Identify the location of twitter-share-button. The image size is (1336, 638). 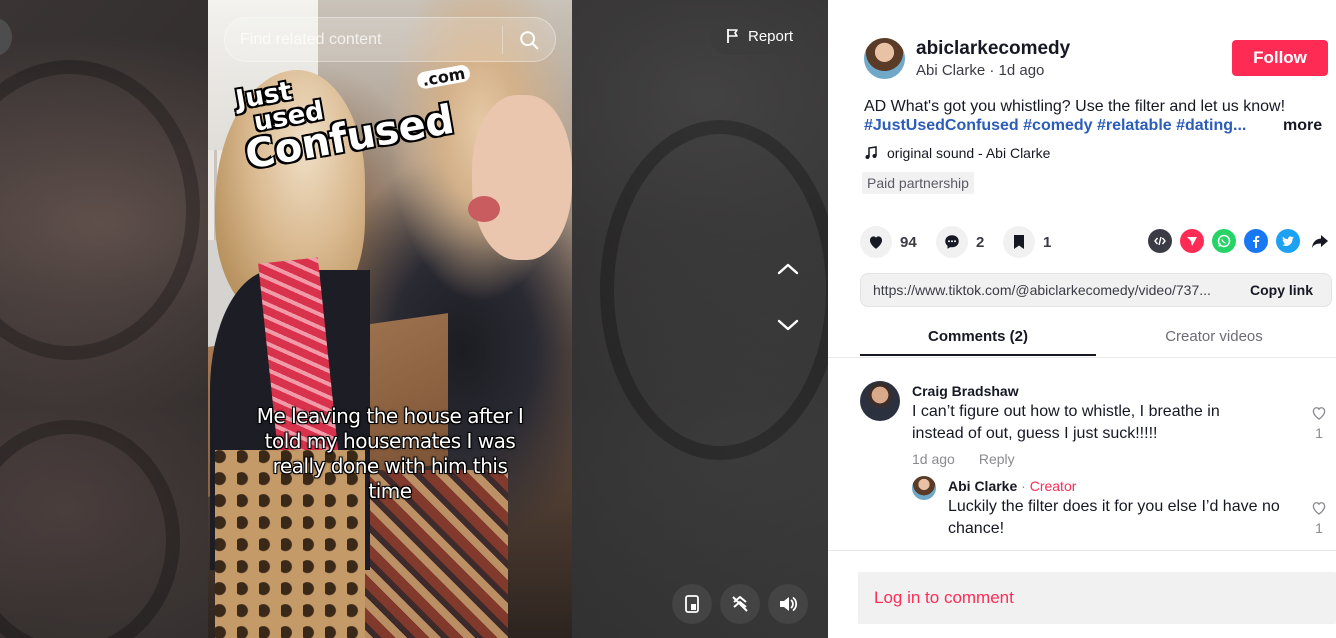
(1288, 241).